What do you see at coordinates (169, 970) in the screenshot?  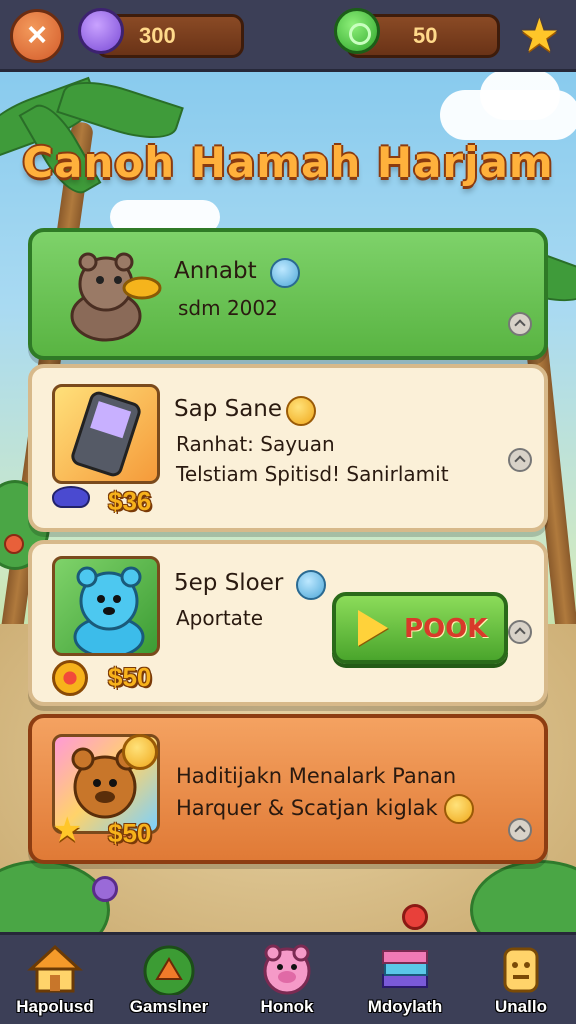 I see `fox-icon` at bounding box center [169, 970].